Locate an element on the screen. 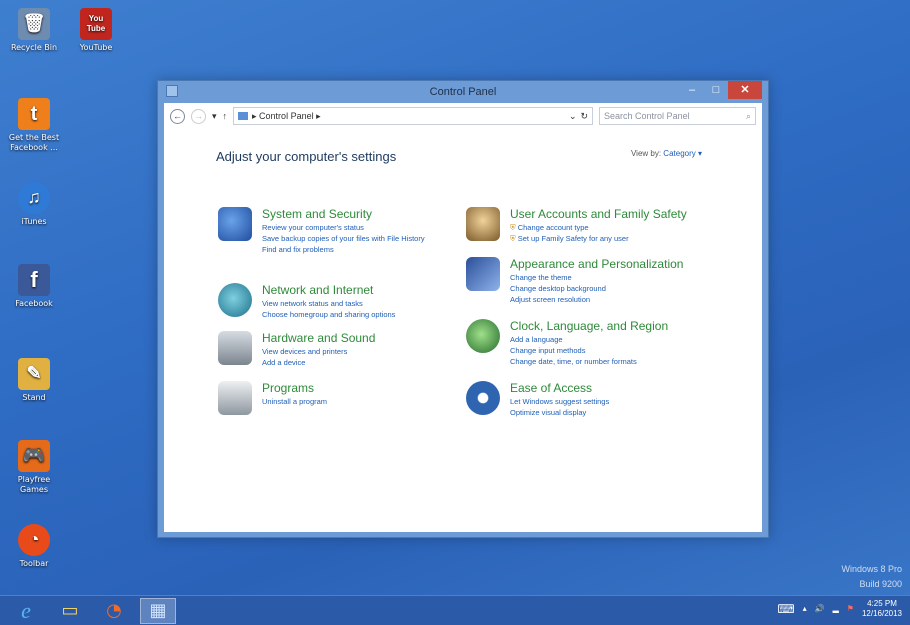 The height and width of the screenshot is (625, 910). search-placeholder: Search Control Panel is located at coordinates (647, 116).